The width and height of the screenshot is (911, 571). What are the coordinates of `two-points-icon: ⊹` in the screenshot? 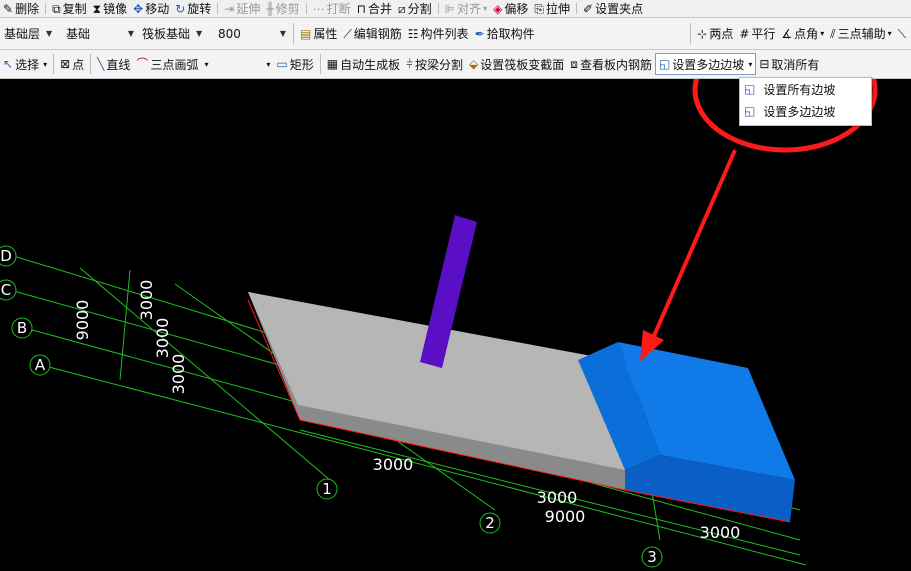 It's located at (702, 33).